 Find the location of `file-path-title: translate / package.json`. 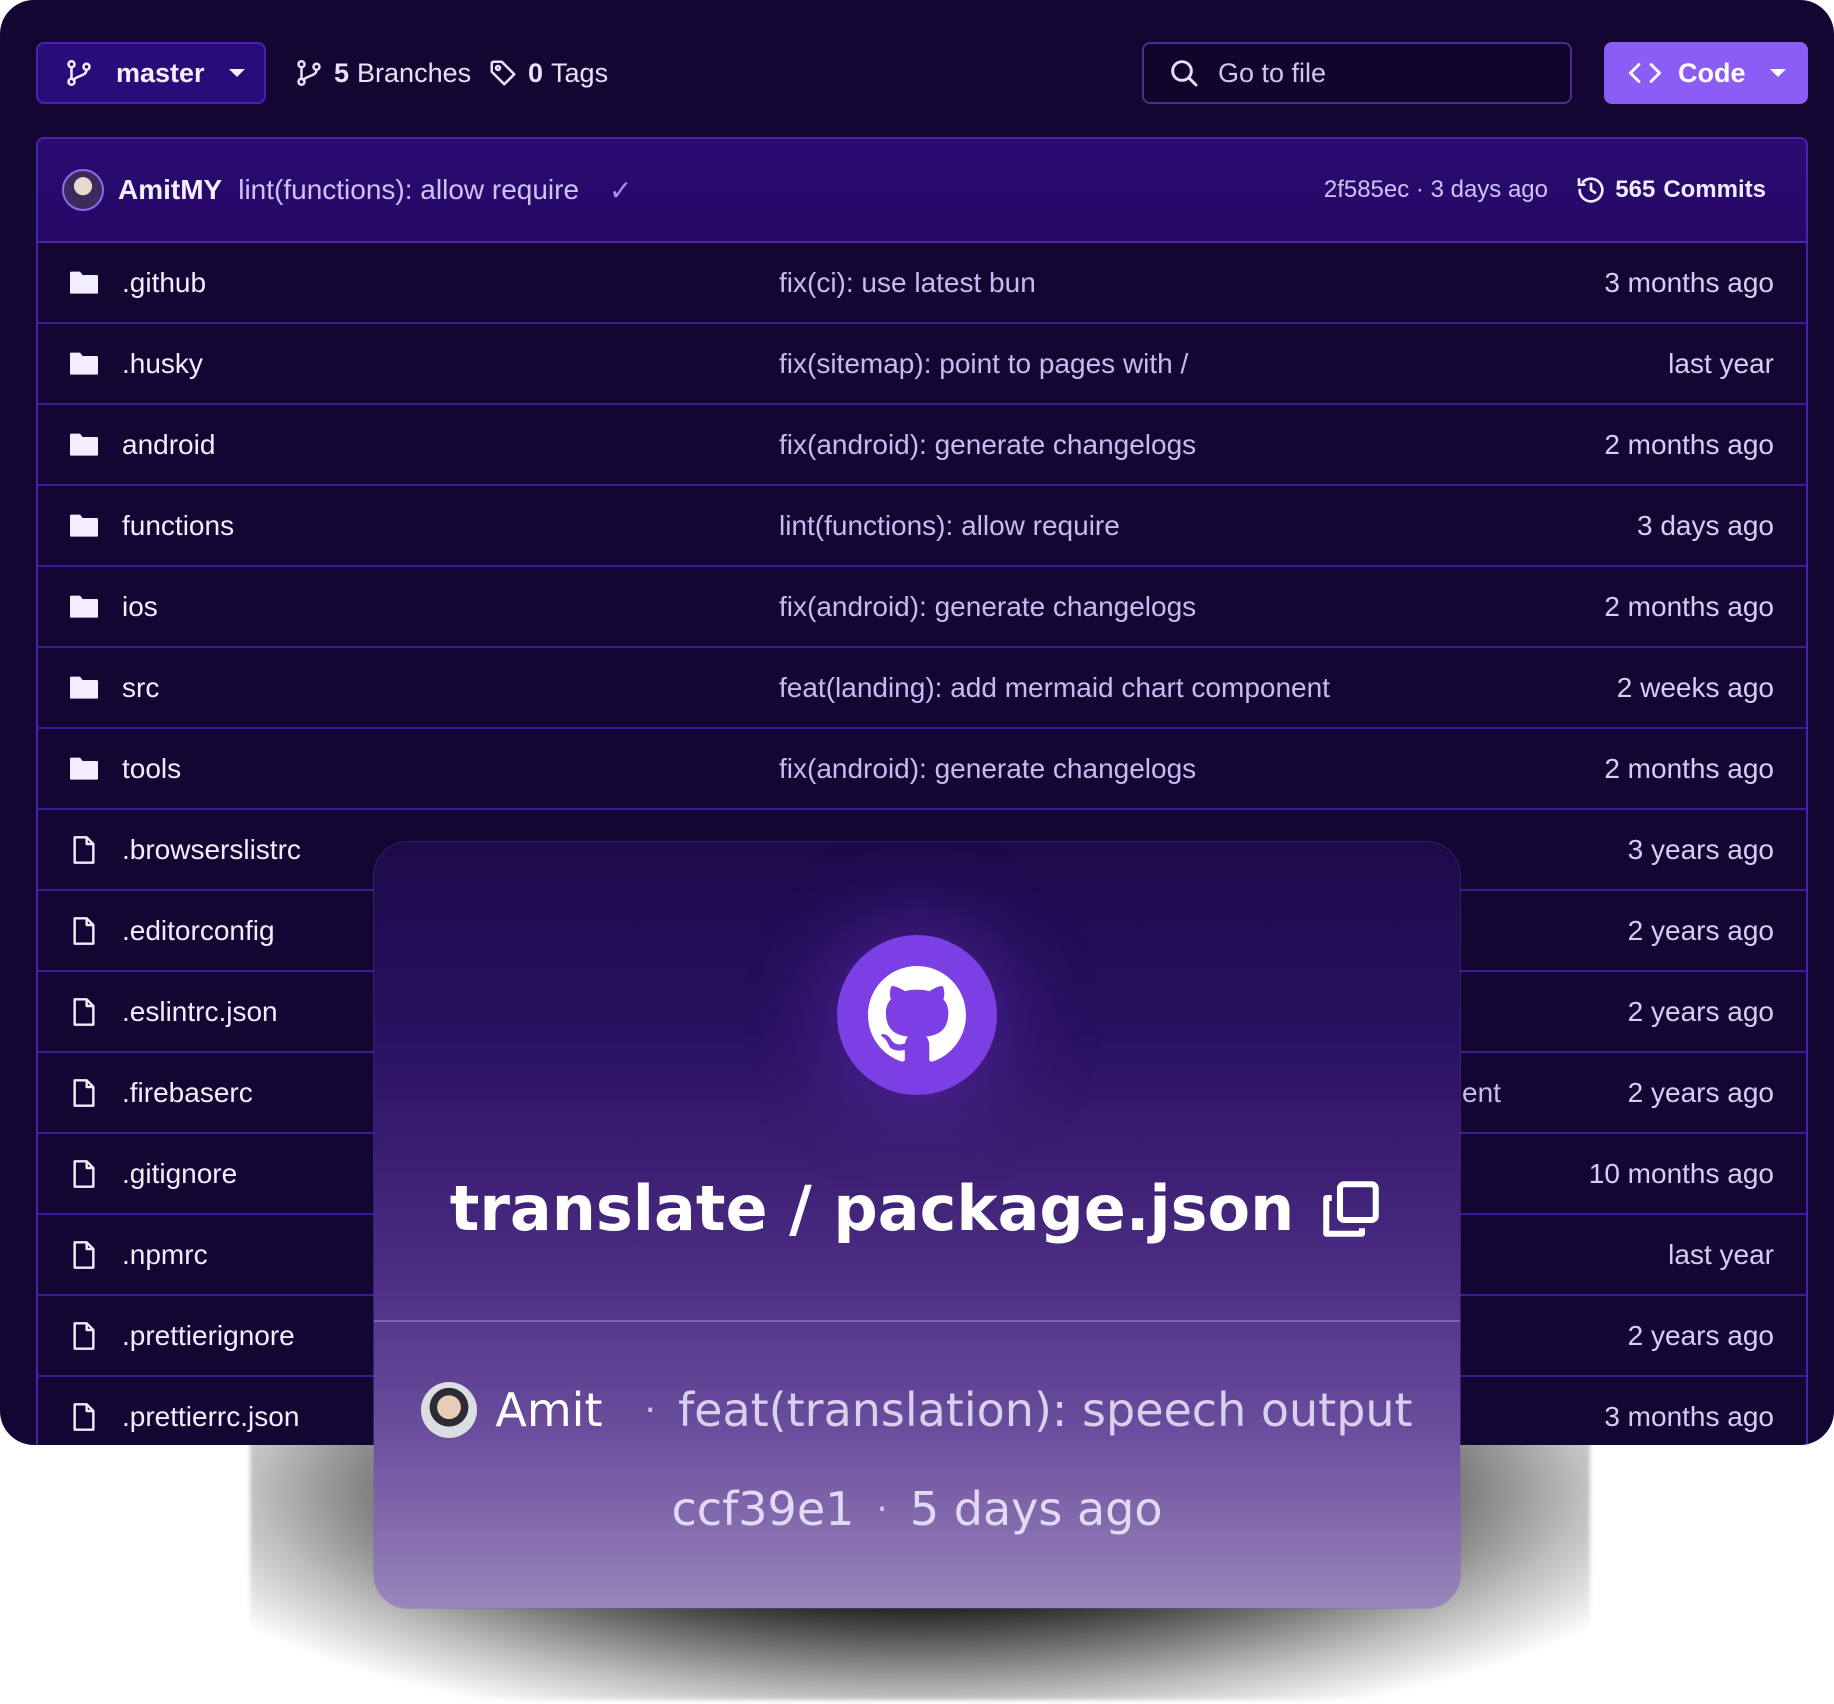

file-path-title: translate / package.json is located at coordinates (872, 1208).